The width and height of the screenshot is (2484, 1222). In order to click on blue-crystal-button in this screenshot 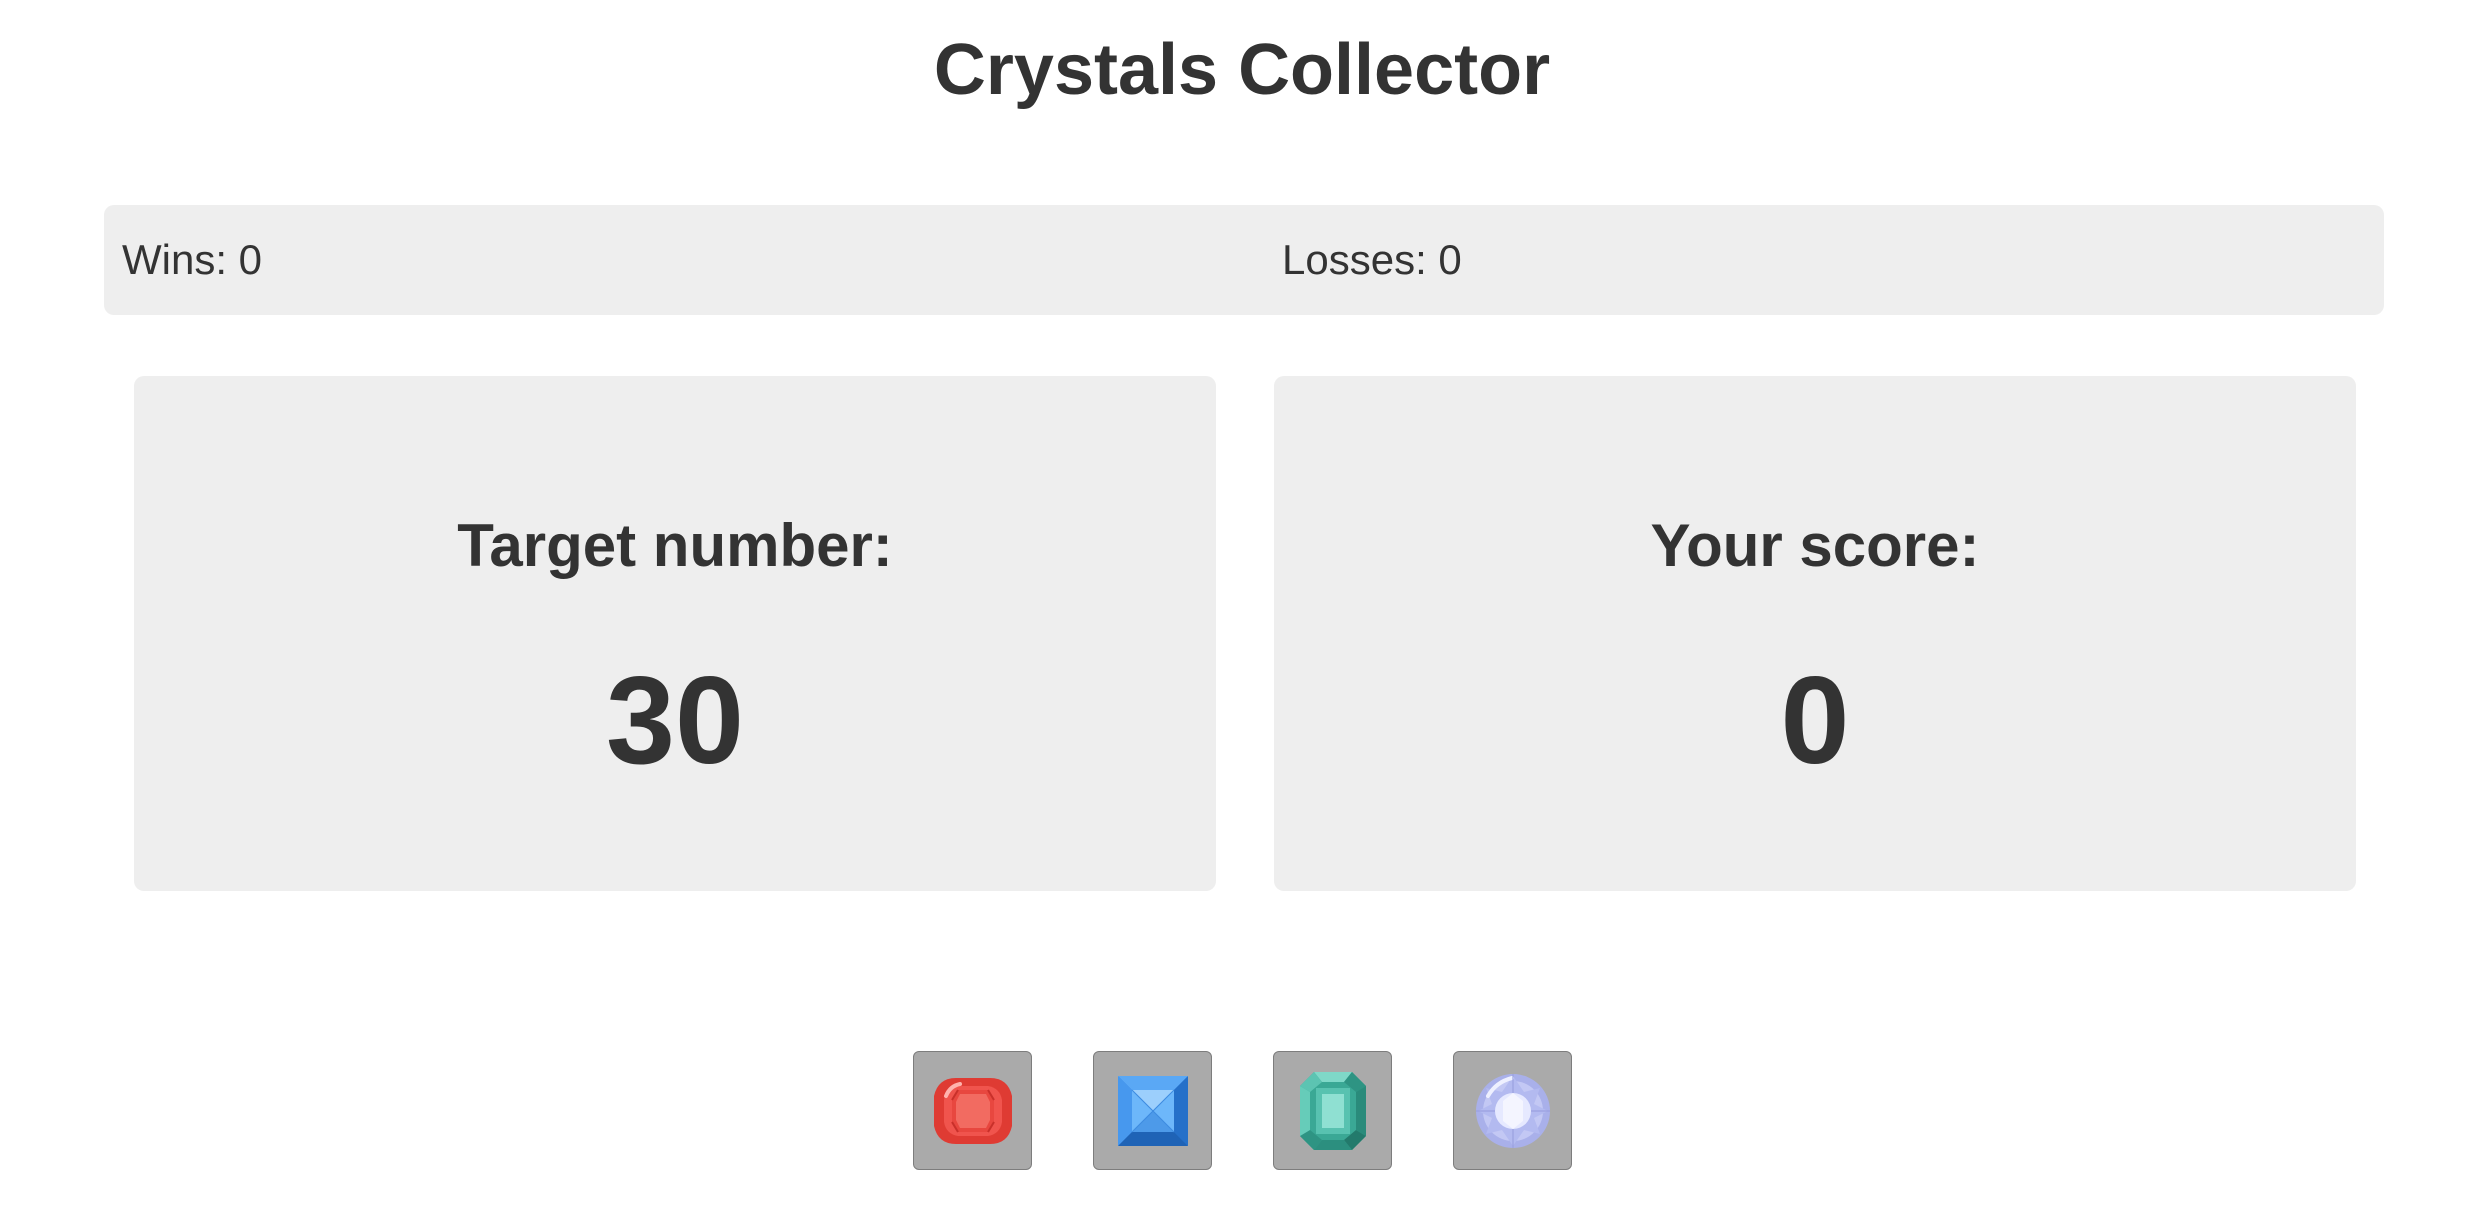, I will do `click(1152, 1110)`.